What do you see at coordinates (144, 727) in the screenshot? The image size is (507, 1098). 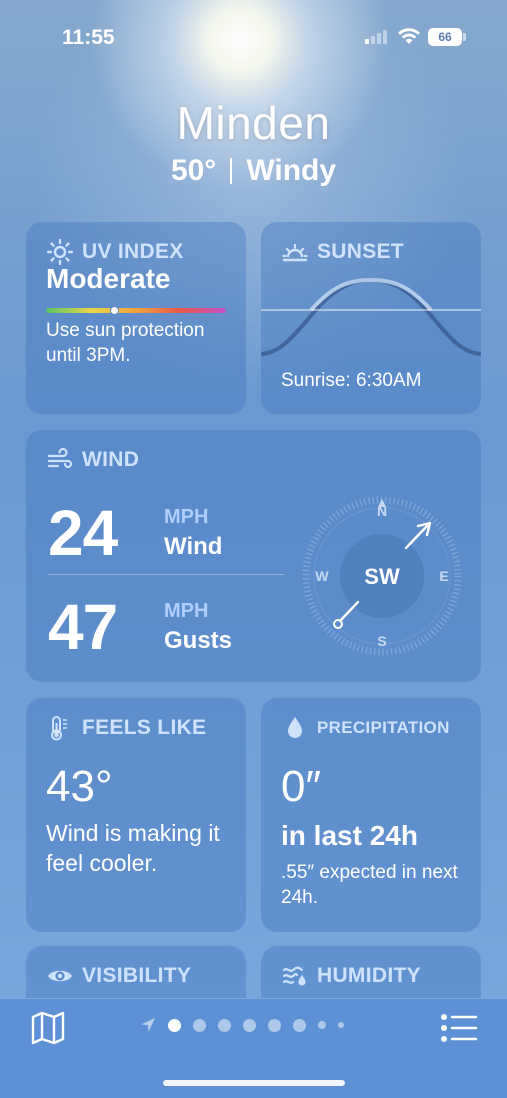 I see `feels-title: FEELS LIKE` at bounding box center [144, 727].